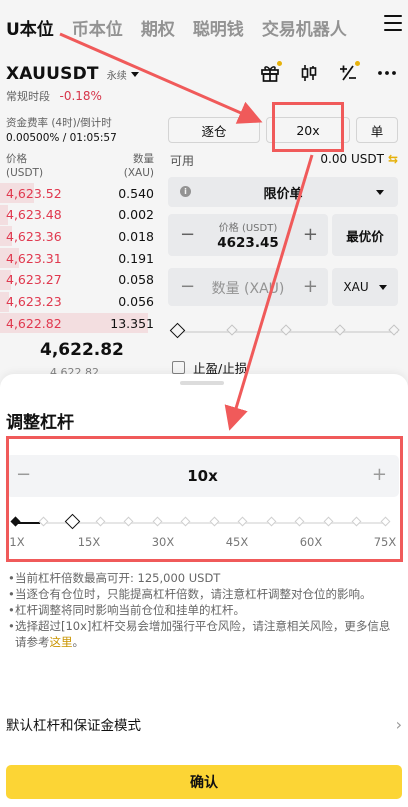 Image resolution: width=408 pixels, height=807 pixels. I want to click on orderbook-row: 4,623.52 0.540, so click(78, 193).